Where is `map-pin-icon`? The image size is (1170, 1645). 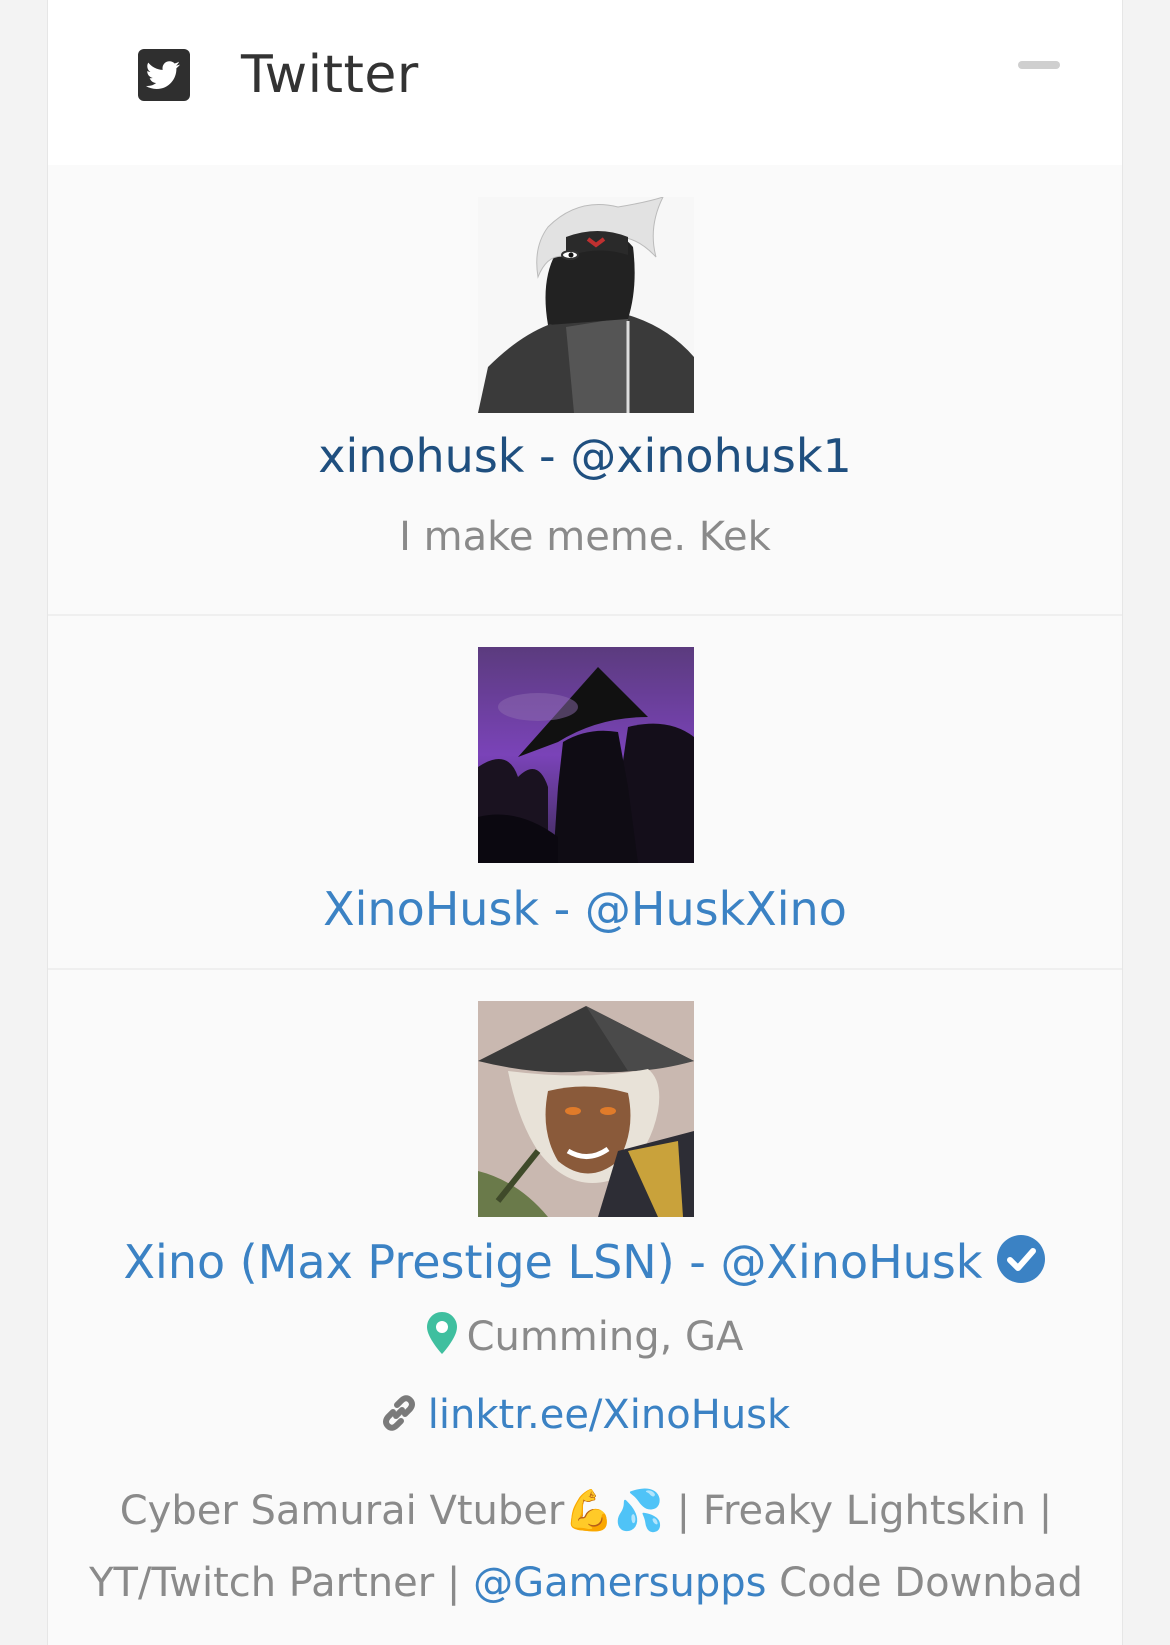
map-pin-icon is located at coordinates (441, 1333).